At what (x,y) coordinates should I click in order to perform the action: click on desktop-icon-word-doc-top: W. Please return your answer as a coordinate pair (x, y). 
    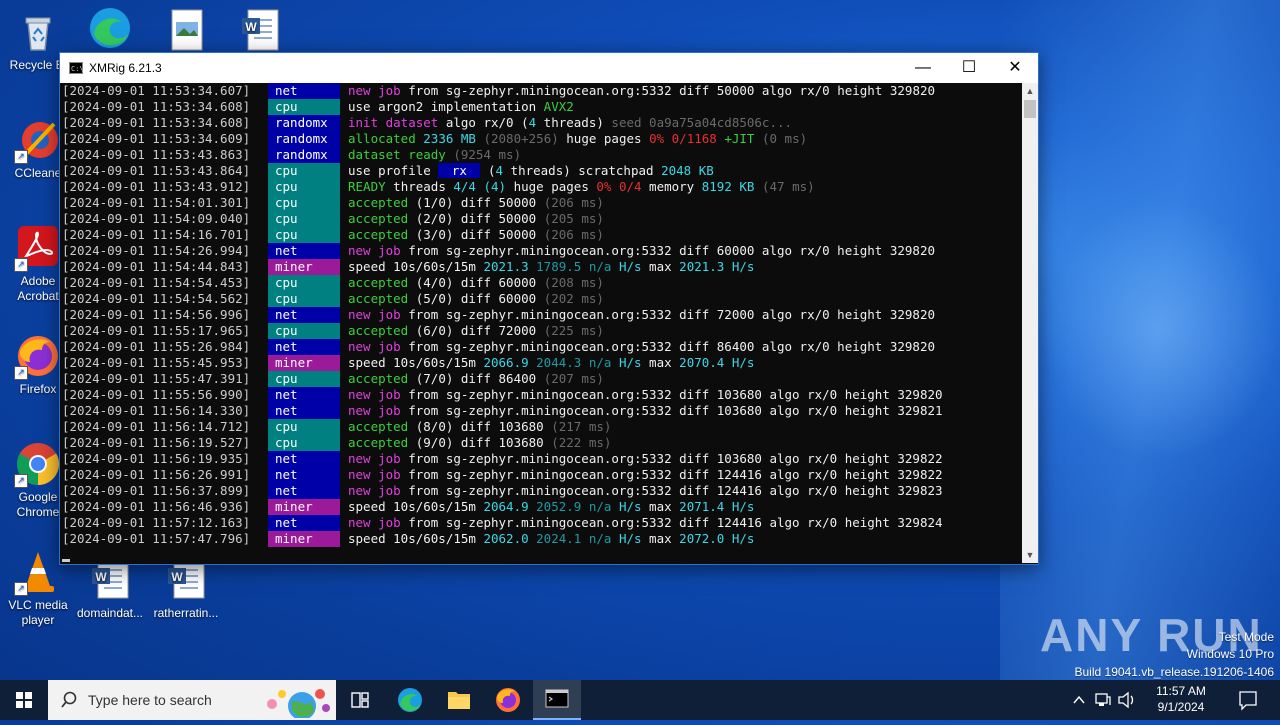
    Looking at the image, I should click on (260, 33).